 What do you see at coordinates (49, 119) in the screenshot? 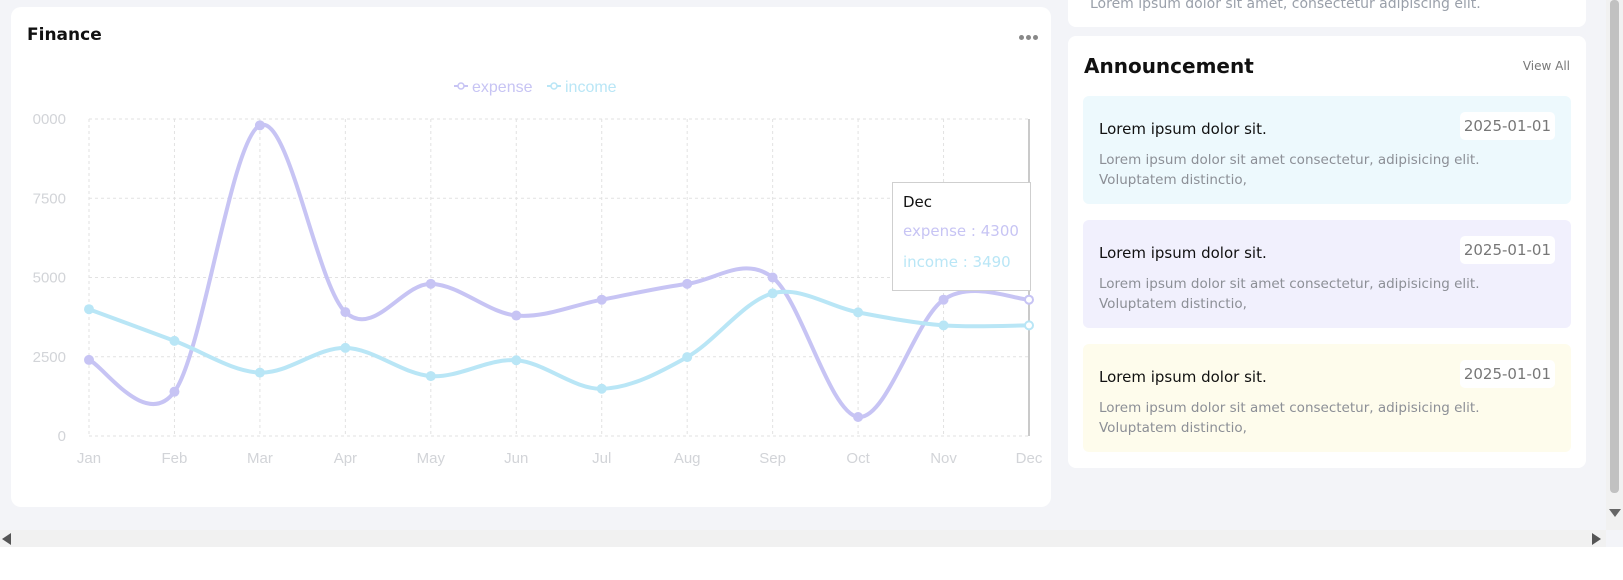
I see `y-tick-label: 0000` at bounding box center [49, 119].